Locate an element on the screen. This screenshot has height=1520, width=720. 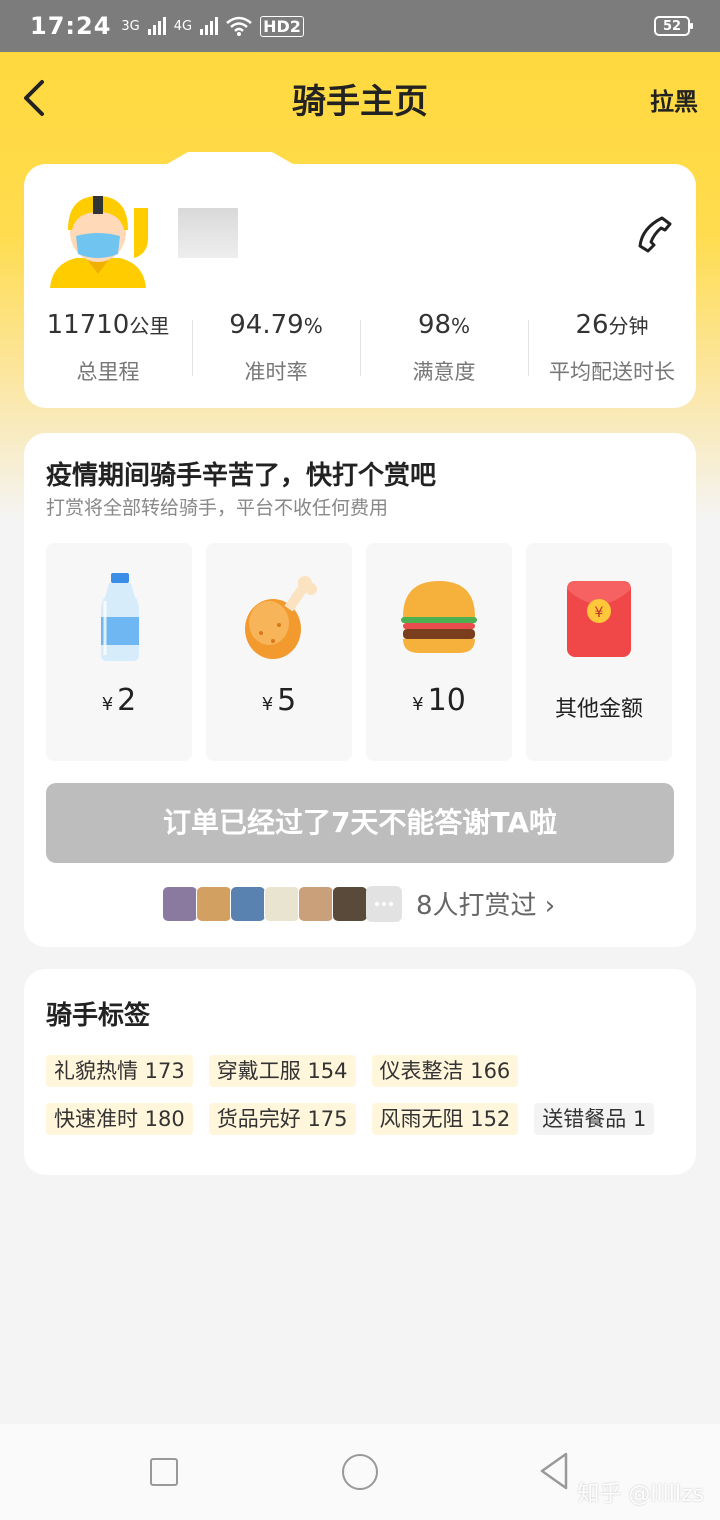
tip-title: 疫情期间骑手辛苦了，快打个赏吧 is located at coordinates (241, 476).